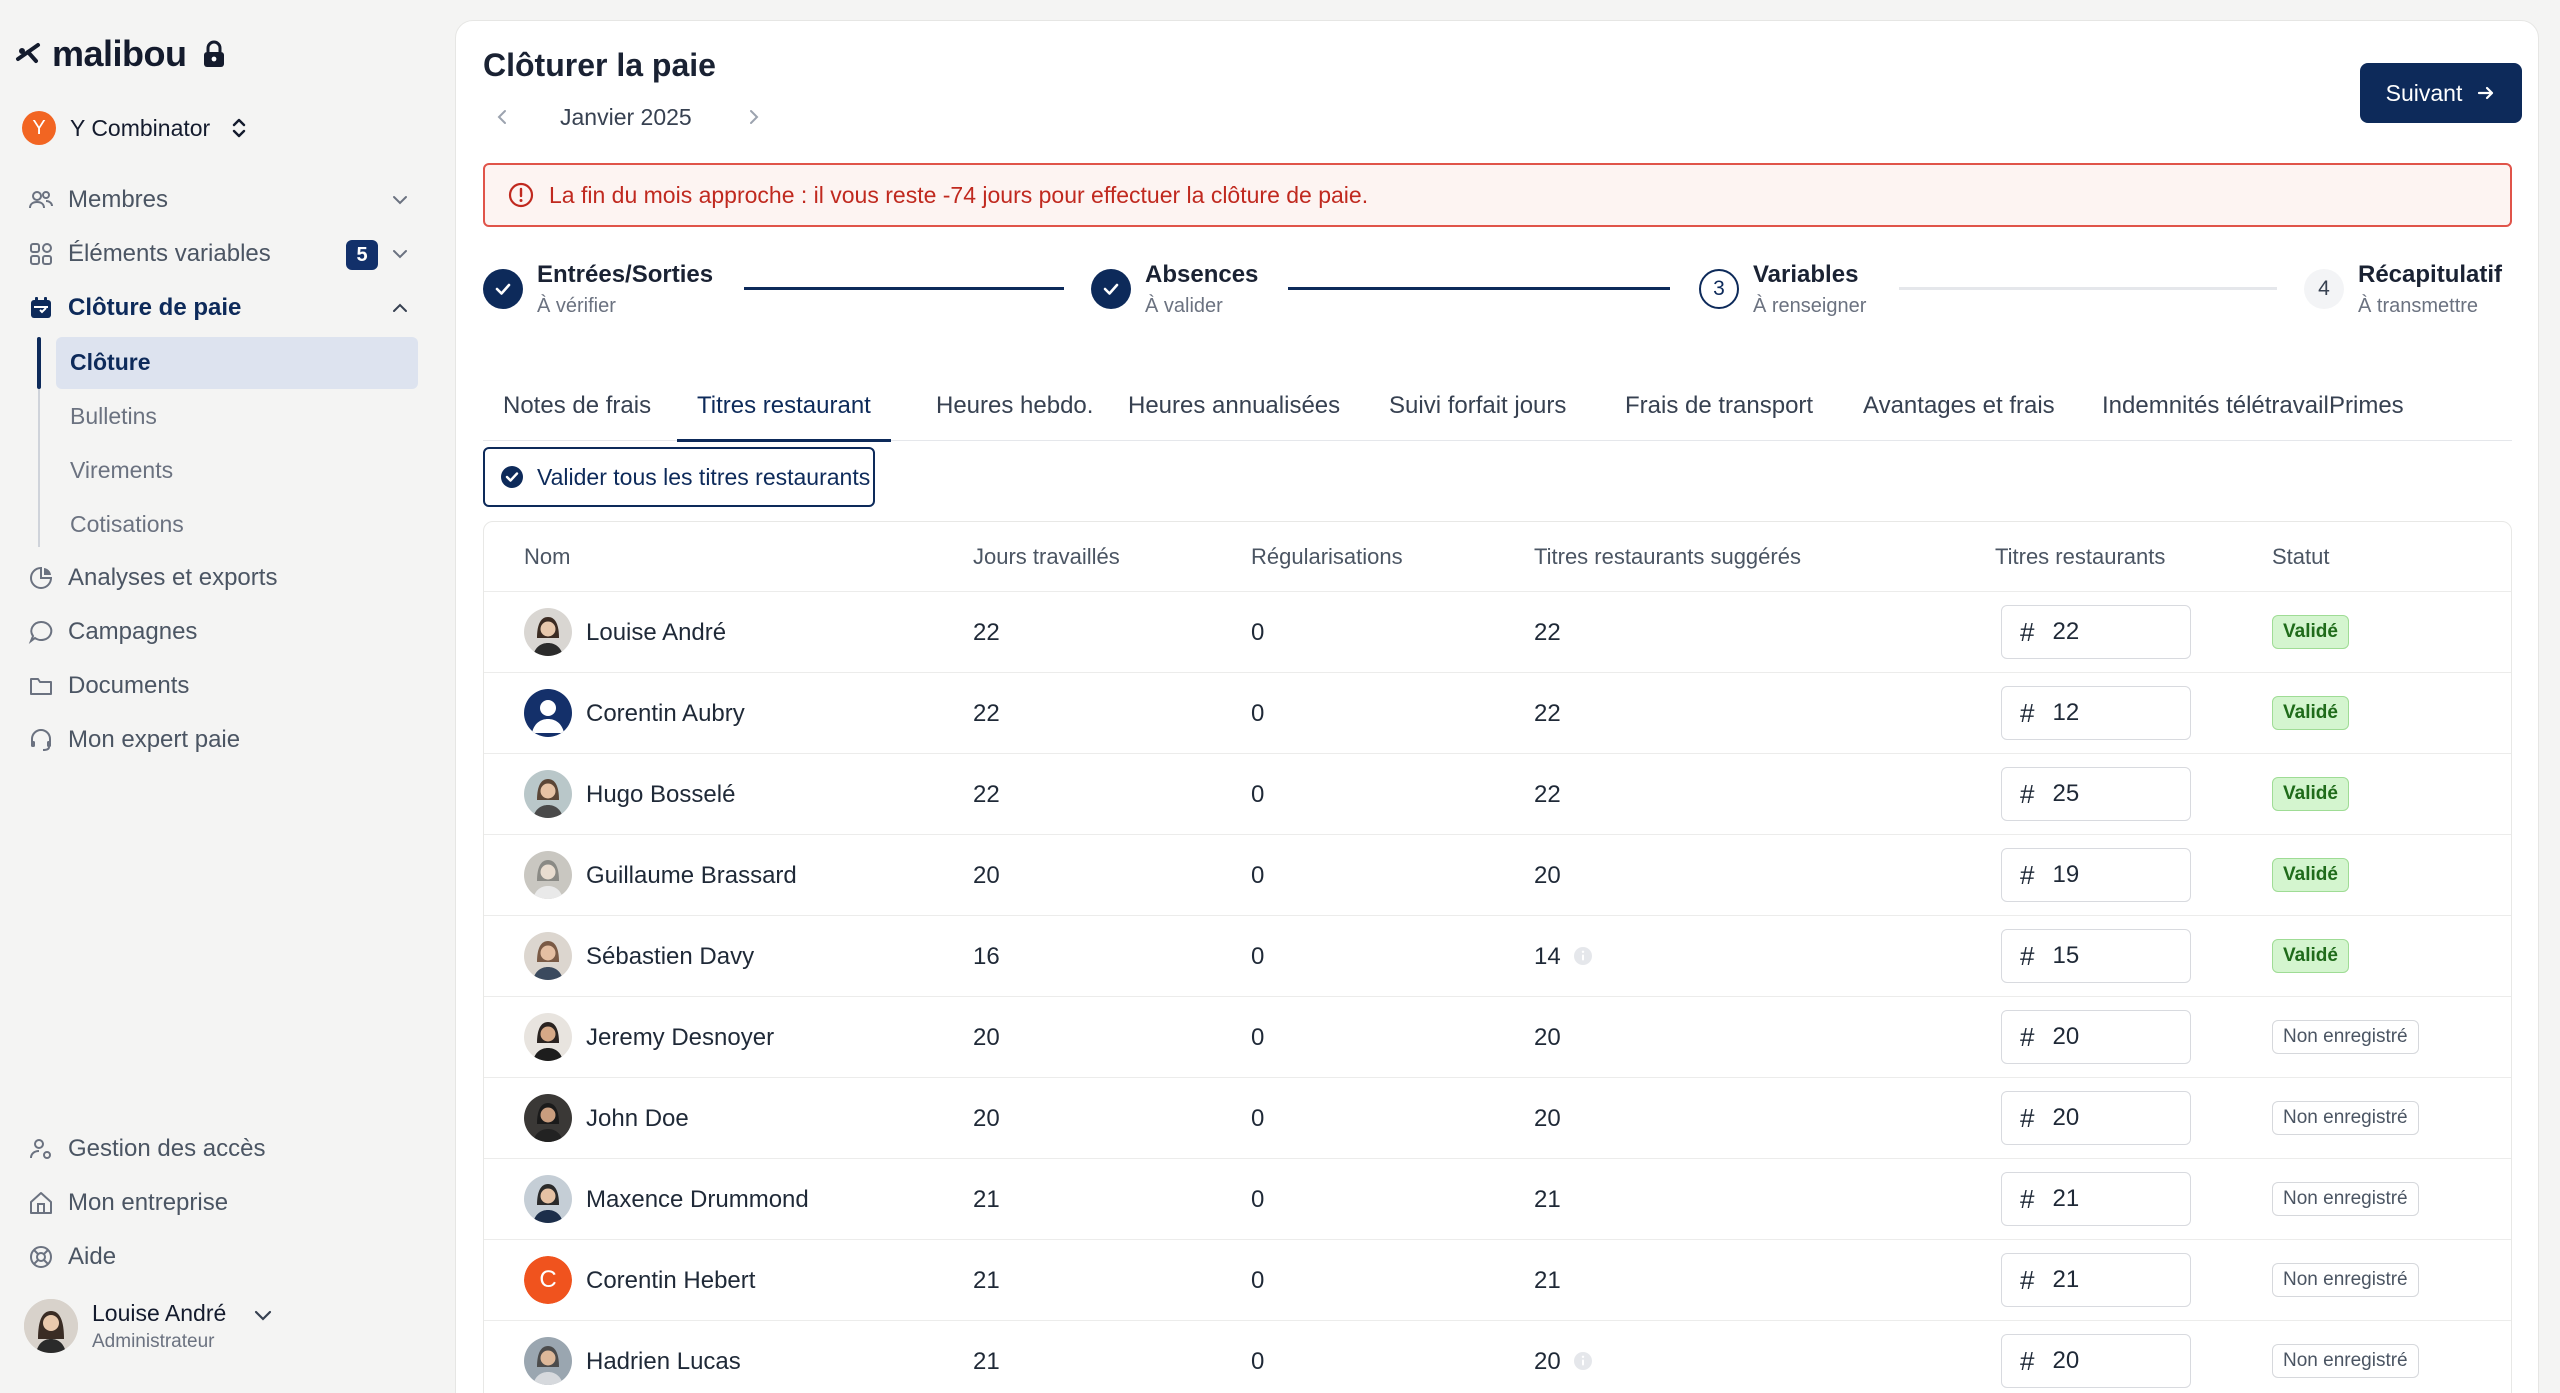 The height and width of the screenshot is (1393, 2560). Describe the element at coordinates (2366, 406) in the screenshot. I see `tab-primes: Primes` at that location.